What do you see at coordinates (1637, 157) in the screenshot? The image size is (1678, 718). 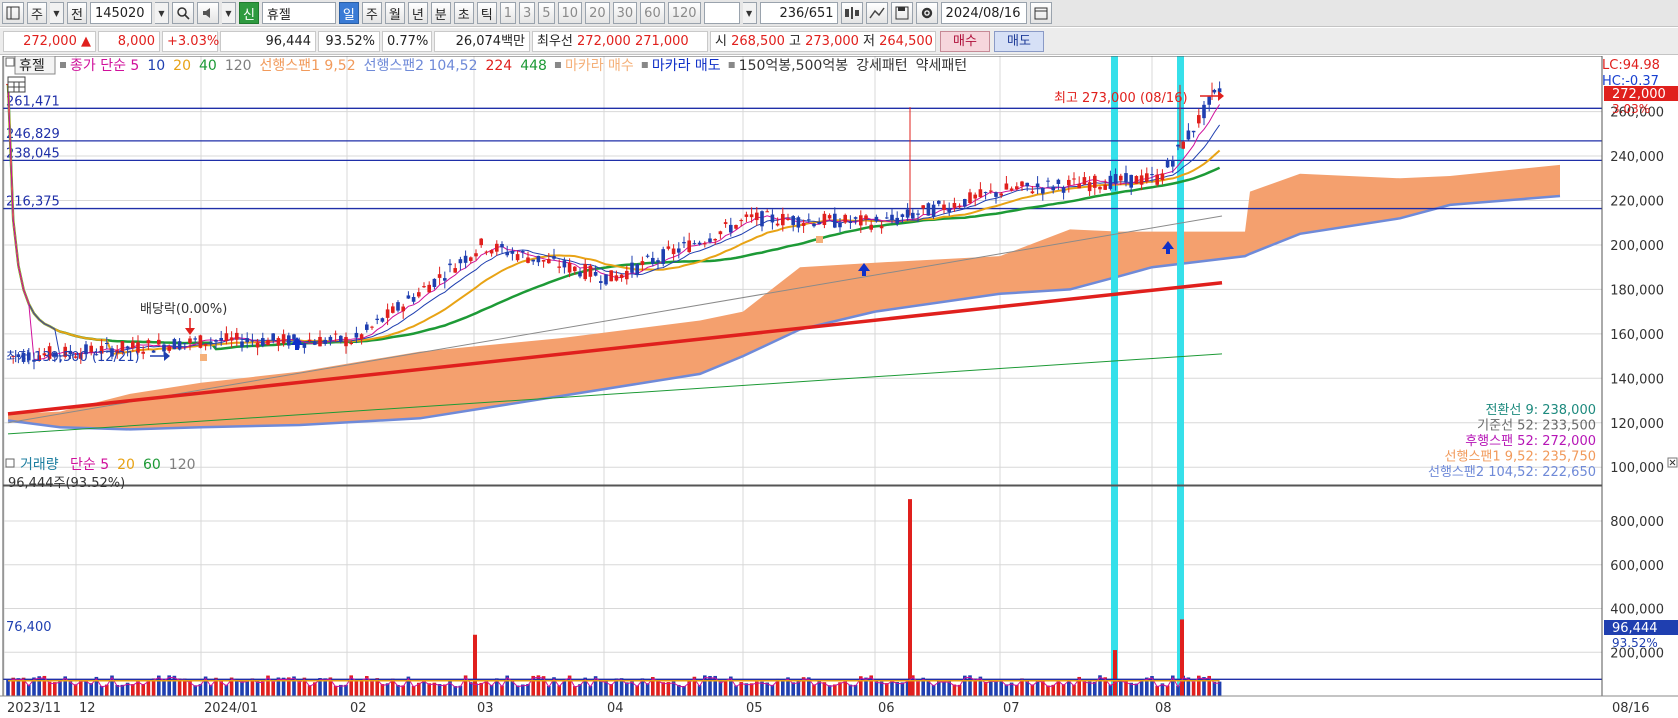 I see `price-tick-label: 240,000` at bounding box center [1637, 157].